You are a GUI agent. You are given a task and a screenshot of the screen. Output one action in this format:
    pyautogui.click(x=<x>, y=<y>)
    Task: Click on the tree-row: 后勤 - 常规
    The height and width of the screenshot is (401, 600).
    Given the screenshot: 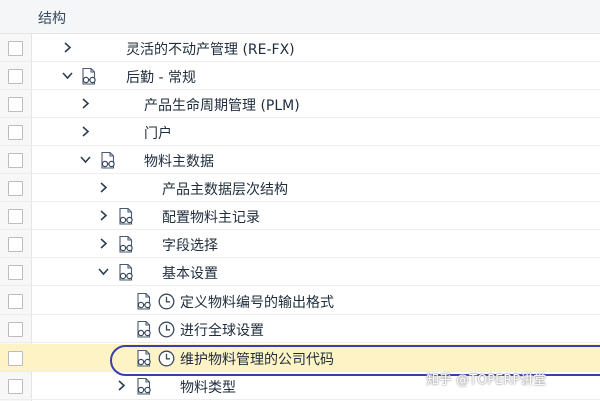 What is the action you would take?
    pyautogui.click(x=300, y=76)
    